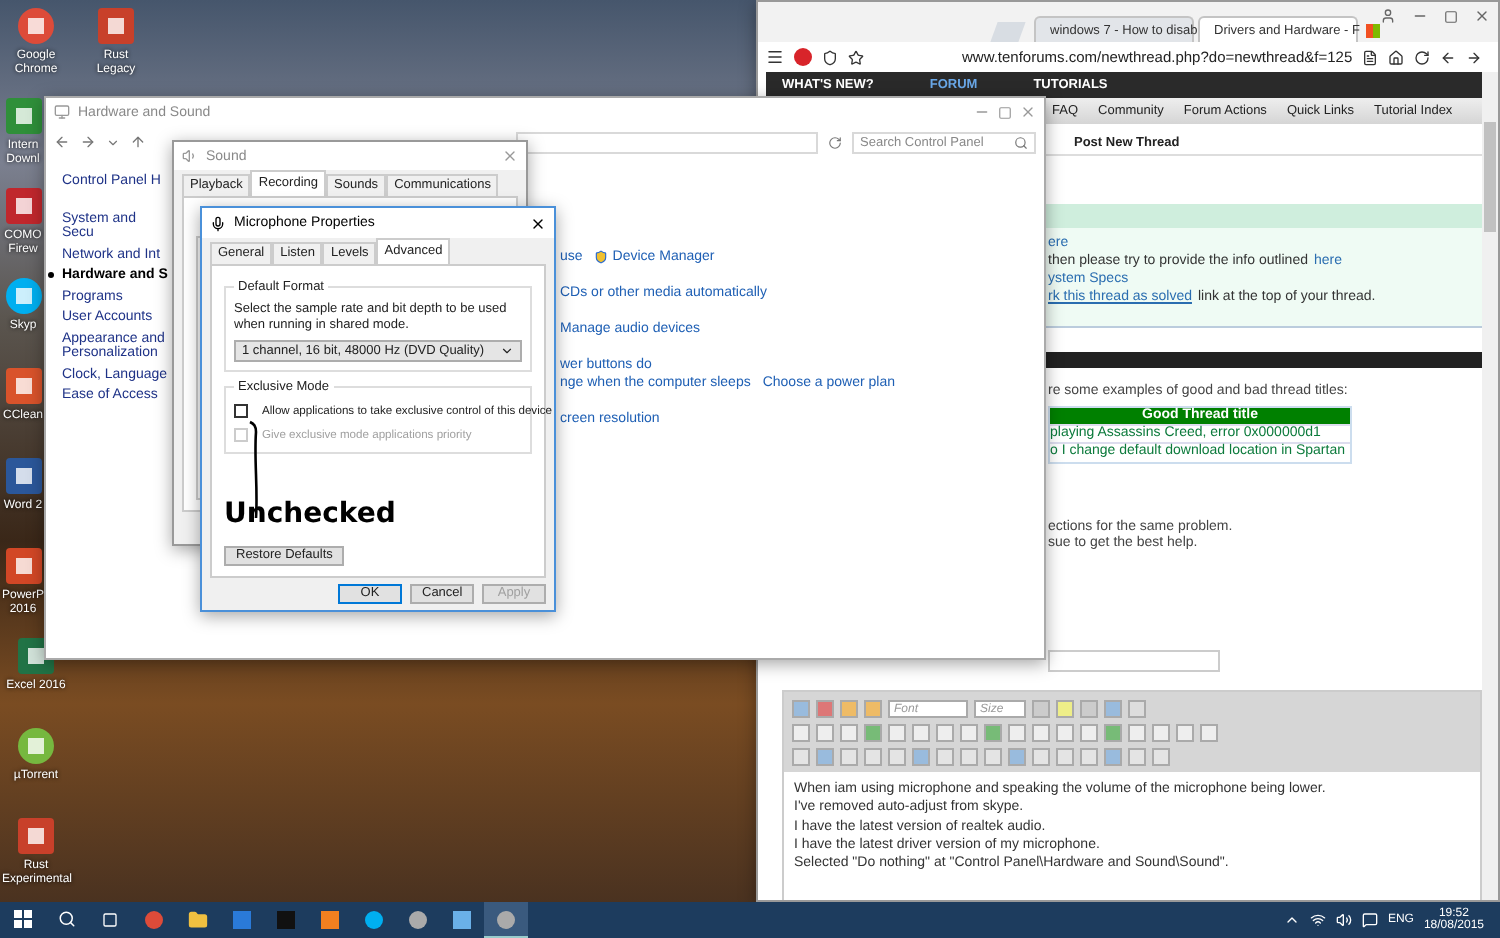 Image resolution: width=1500 pixels, height=938 pixels. I want to click on refresh-icon, so click(835, 142).